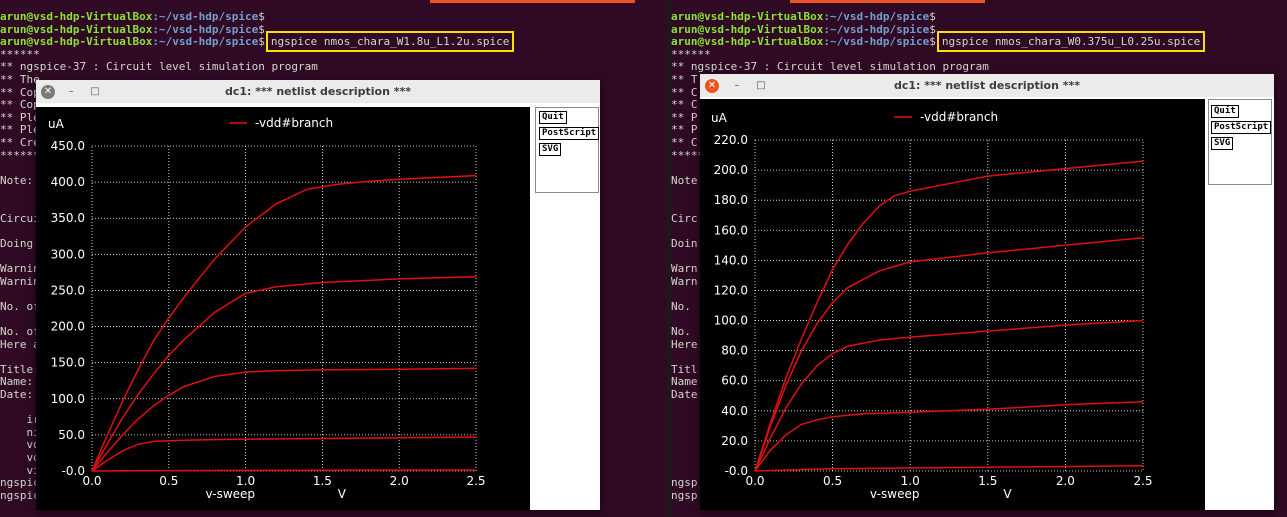 The height and width of the screenshot is (517, 1287). What do you see at coordinates (731, 260) in the screenshot?
I see `y-tick-label: 140.0` at bounding box center [731, 260].